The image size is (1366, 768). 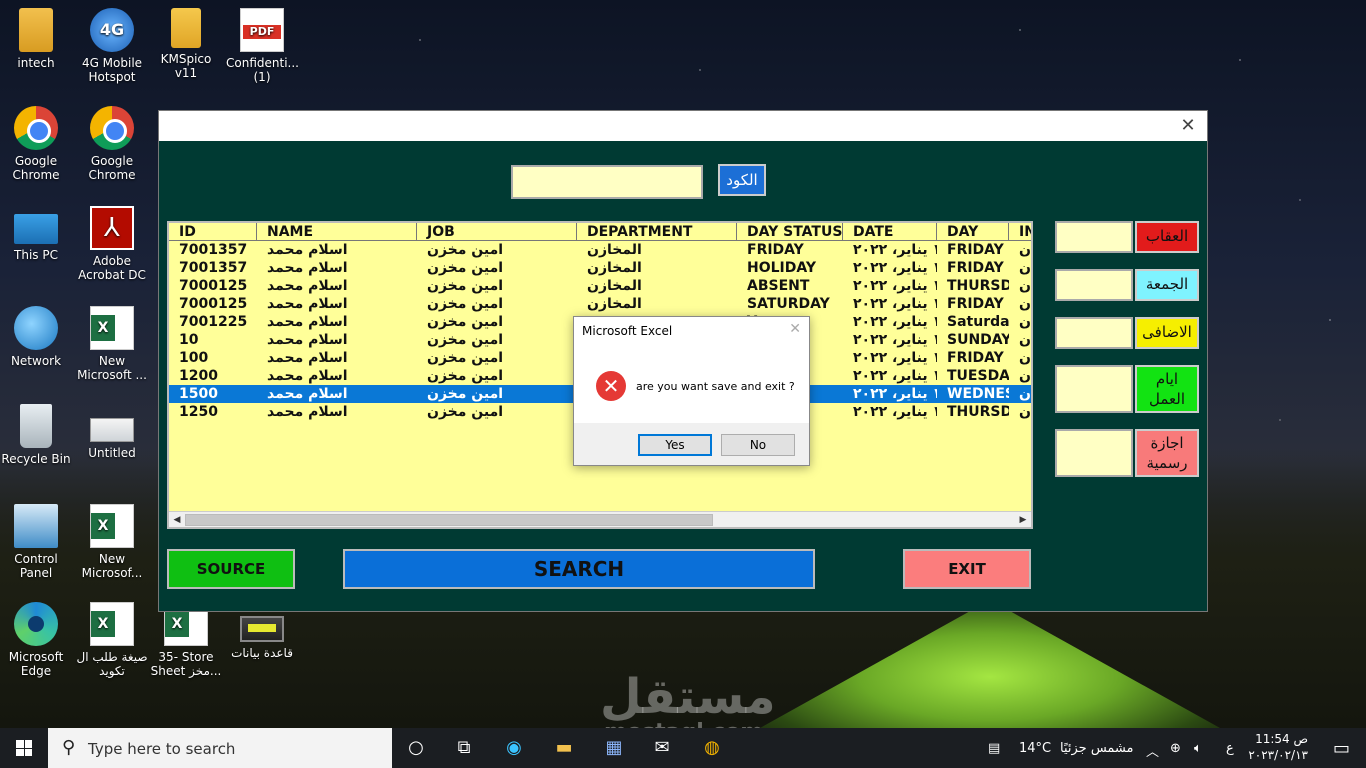 What do you see at coordinates (1278, 747) in the screenshot?
I see `clock: 11:54 ص ٢٠٢٣/٠٢/١٣` at bounding box center [1278, 747].